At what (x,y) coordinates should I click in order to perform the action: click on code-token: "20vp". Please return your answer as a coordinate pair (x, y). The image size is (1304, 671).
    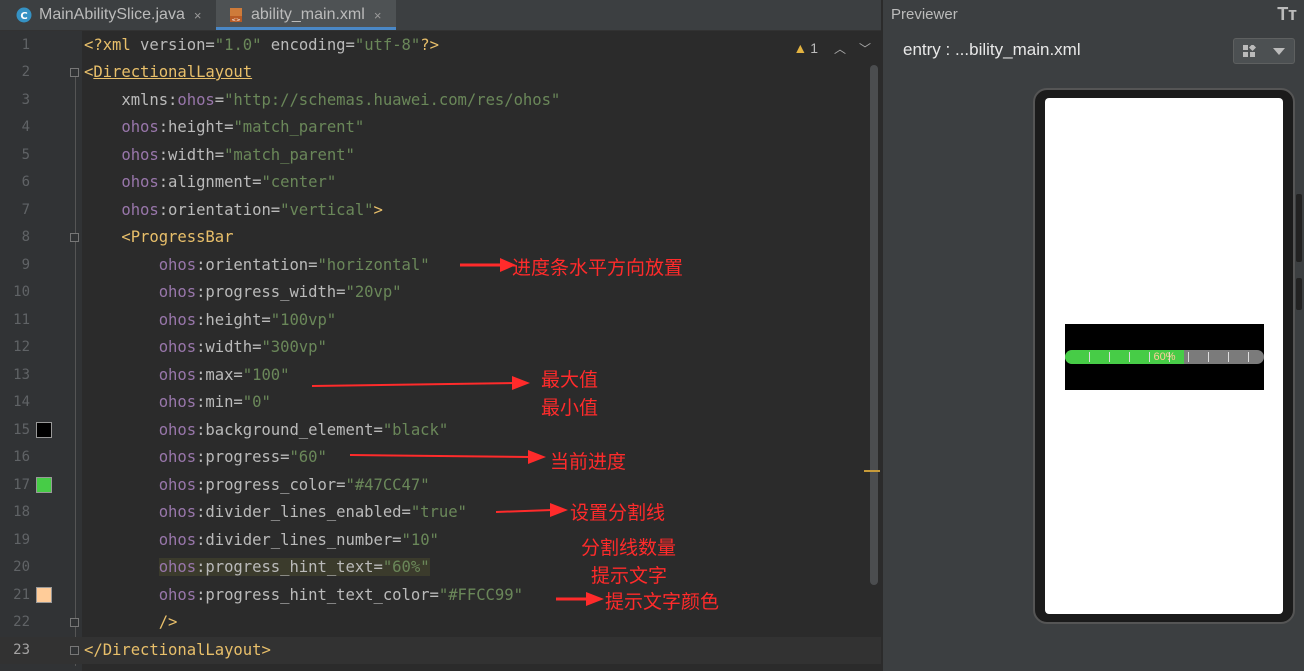
    Looking at the image, I should click on (373, 292).